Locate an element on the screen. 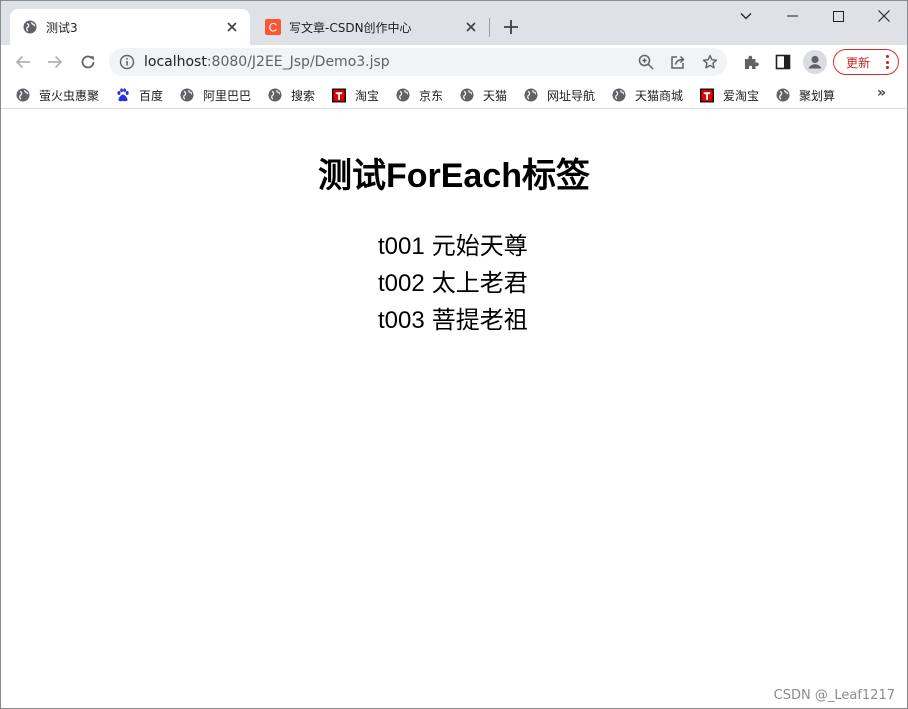 The image size is (908, 709). bookmark-item: 京东 is located at coordinates (419, 95).